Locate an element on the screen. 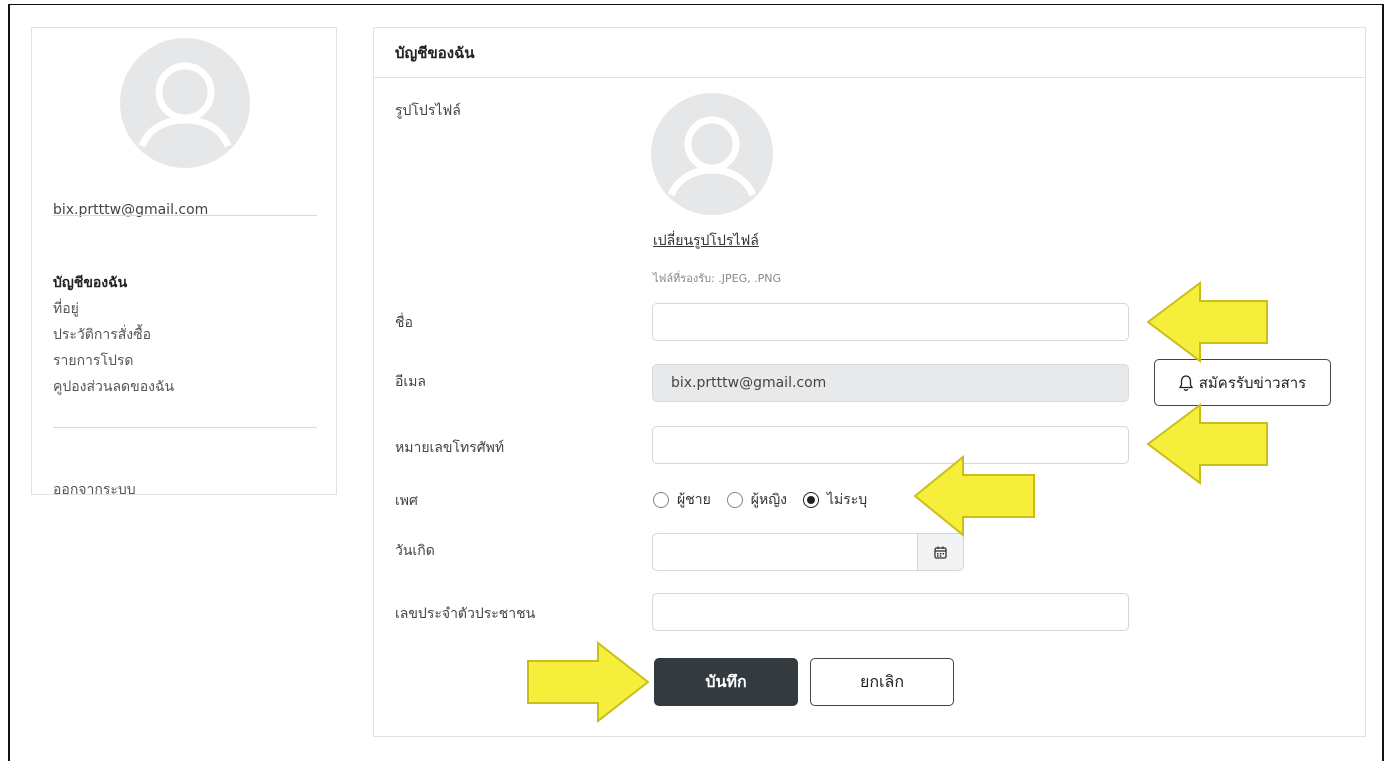  birthday-label: วันเกิด is located at coordinates (415, 551).